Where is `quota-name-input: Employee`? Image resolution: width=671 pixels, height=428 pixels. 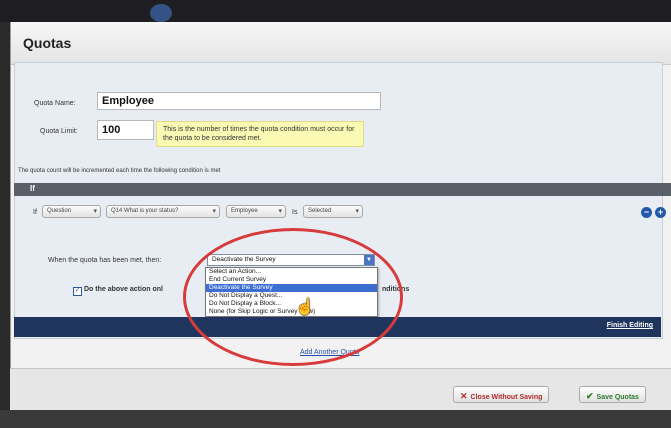 quota-name-input: Employee is located at coordinates (239, 101).